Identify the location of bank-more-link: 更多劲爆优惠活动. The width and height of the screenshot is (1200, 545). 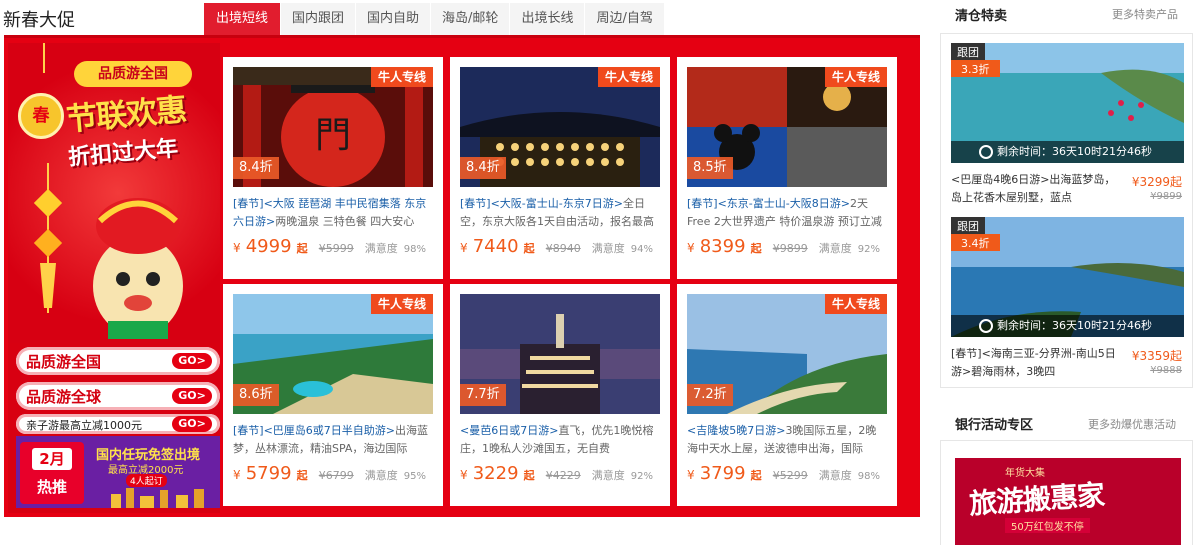
(1132, 424).